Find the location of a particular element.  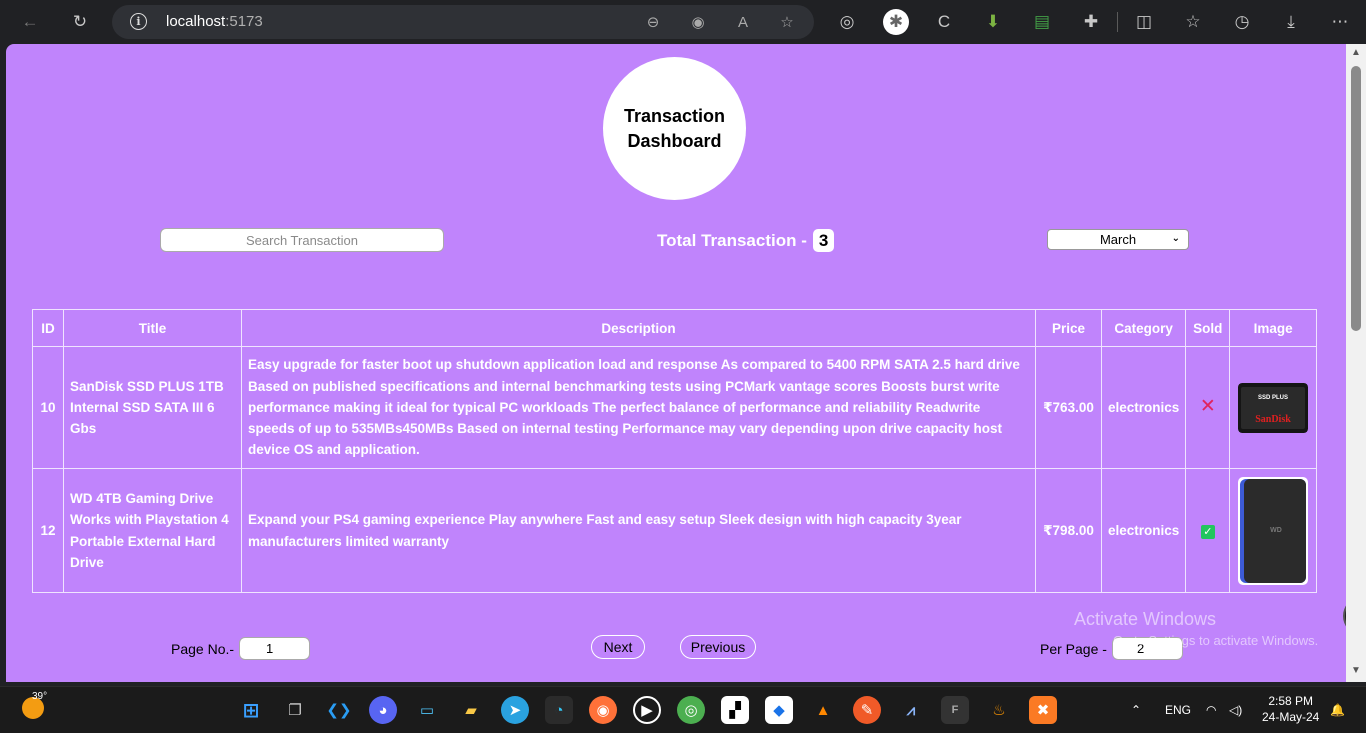

history-icon: ◷ is located at coordinates (1242, 22).